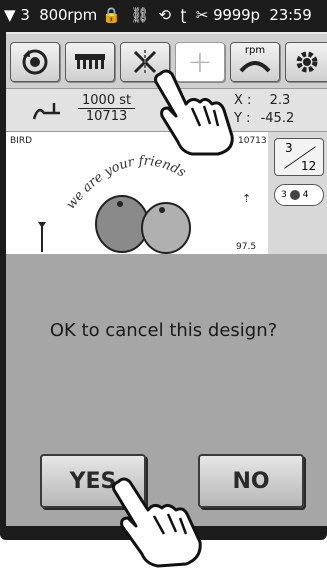 The image size is (327, 568). What do you see at coordinates (125, 100) in the screenshot?
I see `stitch-unit: st` at bounding box center [125, 100].